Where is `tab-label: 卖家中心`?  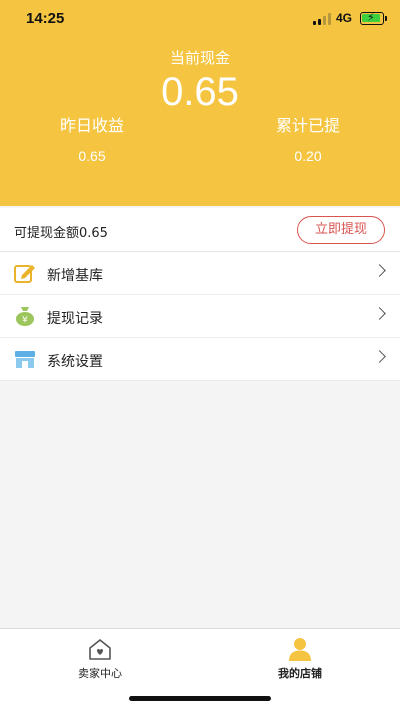 tab-label: 卖家中心 is located at coordinates (100, 673).